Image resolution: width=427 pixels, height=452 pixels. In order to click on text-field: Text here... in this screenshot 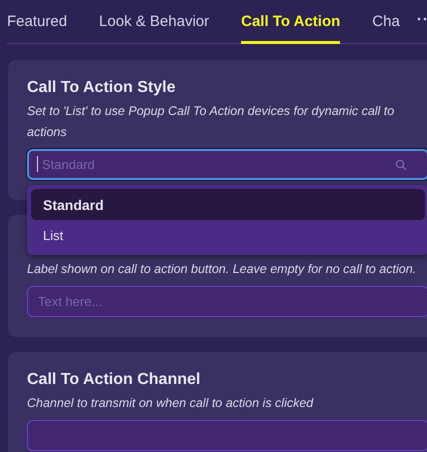, I will do `click(227, 301)`.